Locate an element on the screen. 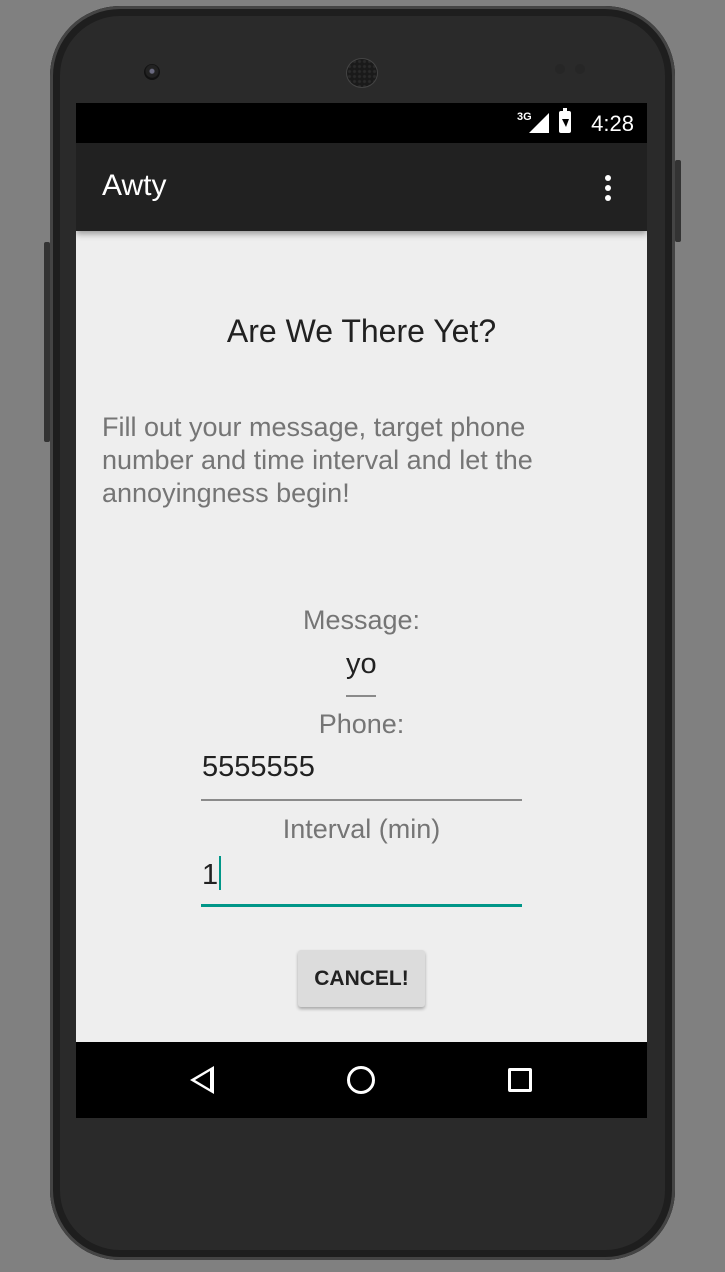  message-label: Message: is located at coordinates (361, 620).